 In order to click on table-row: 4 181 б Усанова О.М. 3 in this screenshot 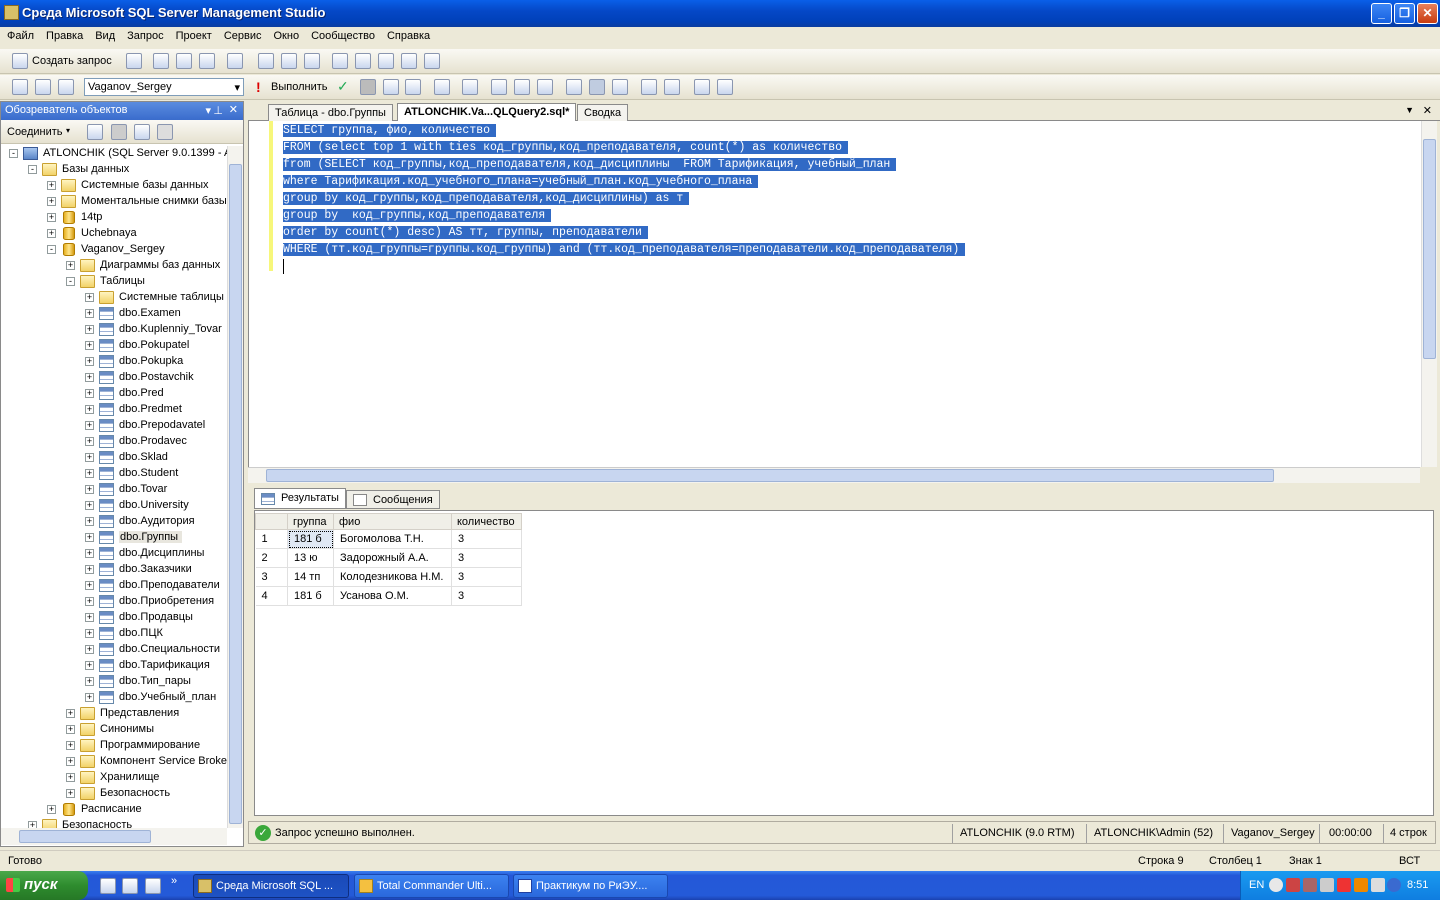, I will do `click(388, 596)`.